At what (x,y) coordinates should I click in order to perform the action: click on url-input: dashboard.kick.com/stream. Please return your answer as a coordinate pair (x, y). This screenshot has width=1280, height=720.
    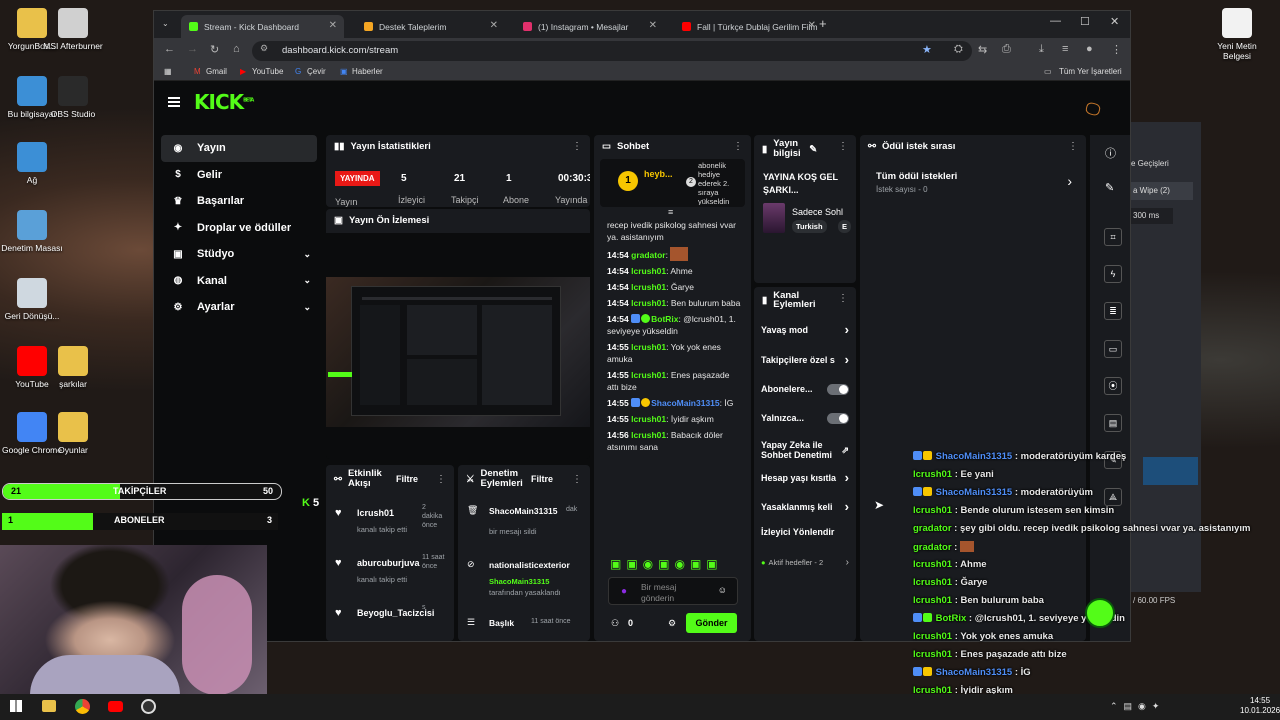
    Looking at the image, I should click on (612, 51).